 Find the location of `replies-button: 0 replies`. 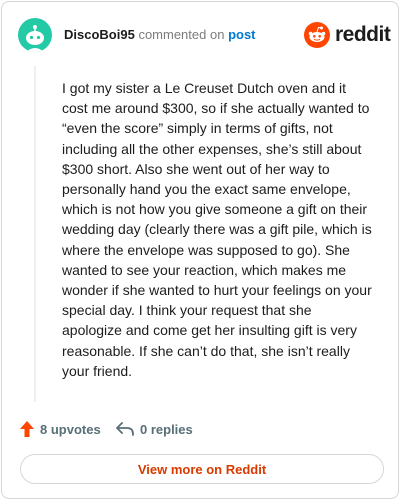

replies-button: 0 replies is located at coordinates (154, 429).